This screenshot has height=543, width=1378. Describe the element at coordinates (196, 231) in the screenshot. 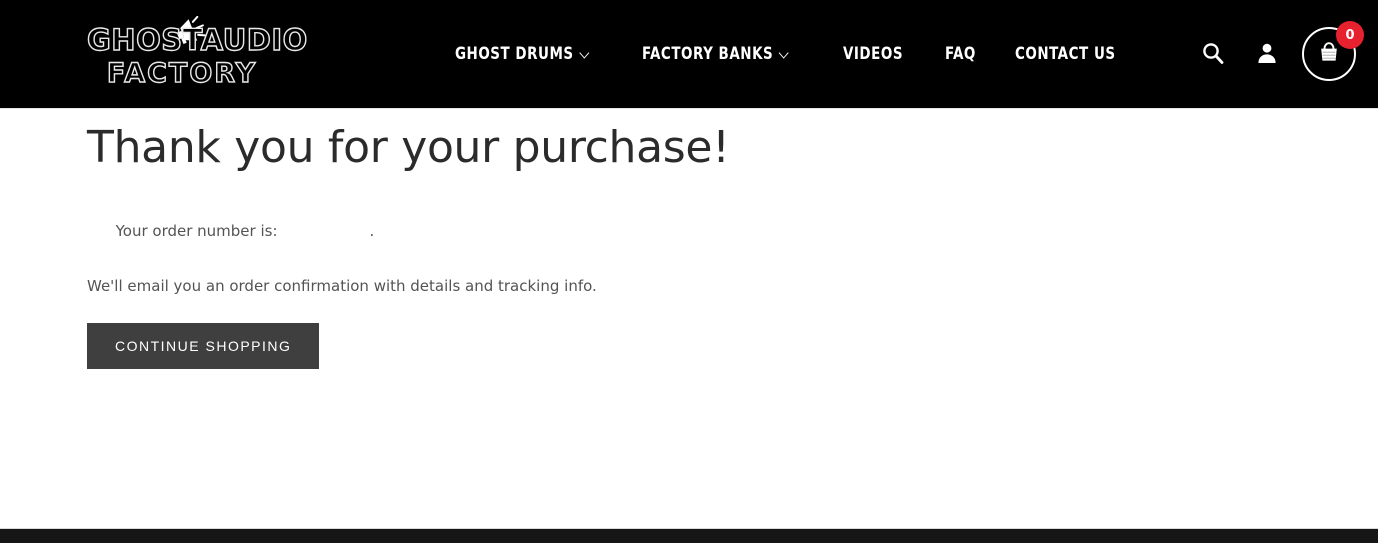

I see `order-number-label: Your order number is:` at that location.